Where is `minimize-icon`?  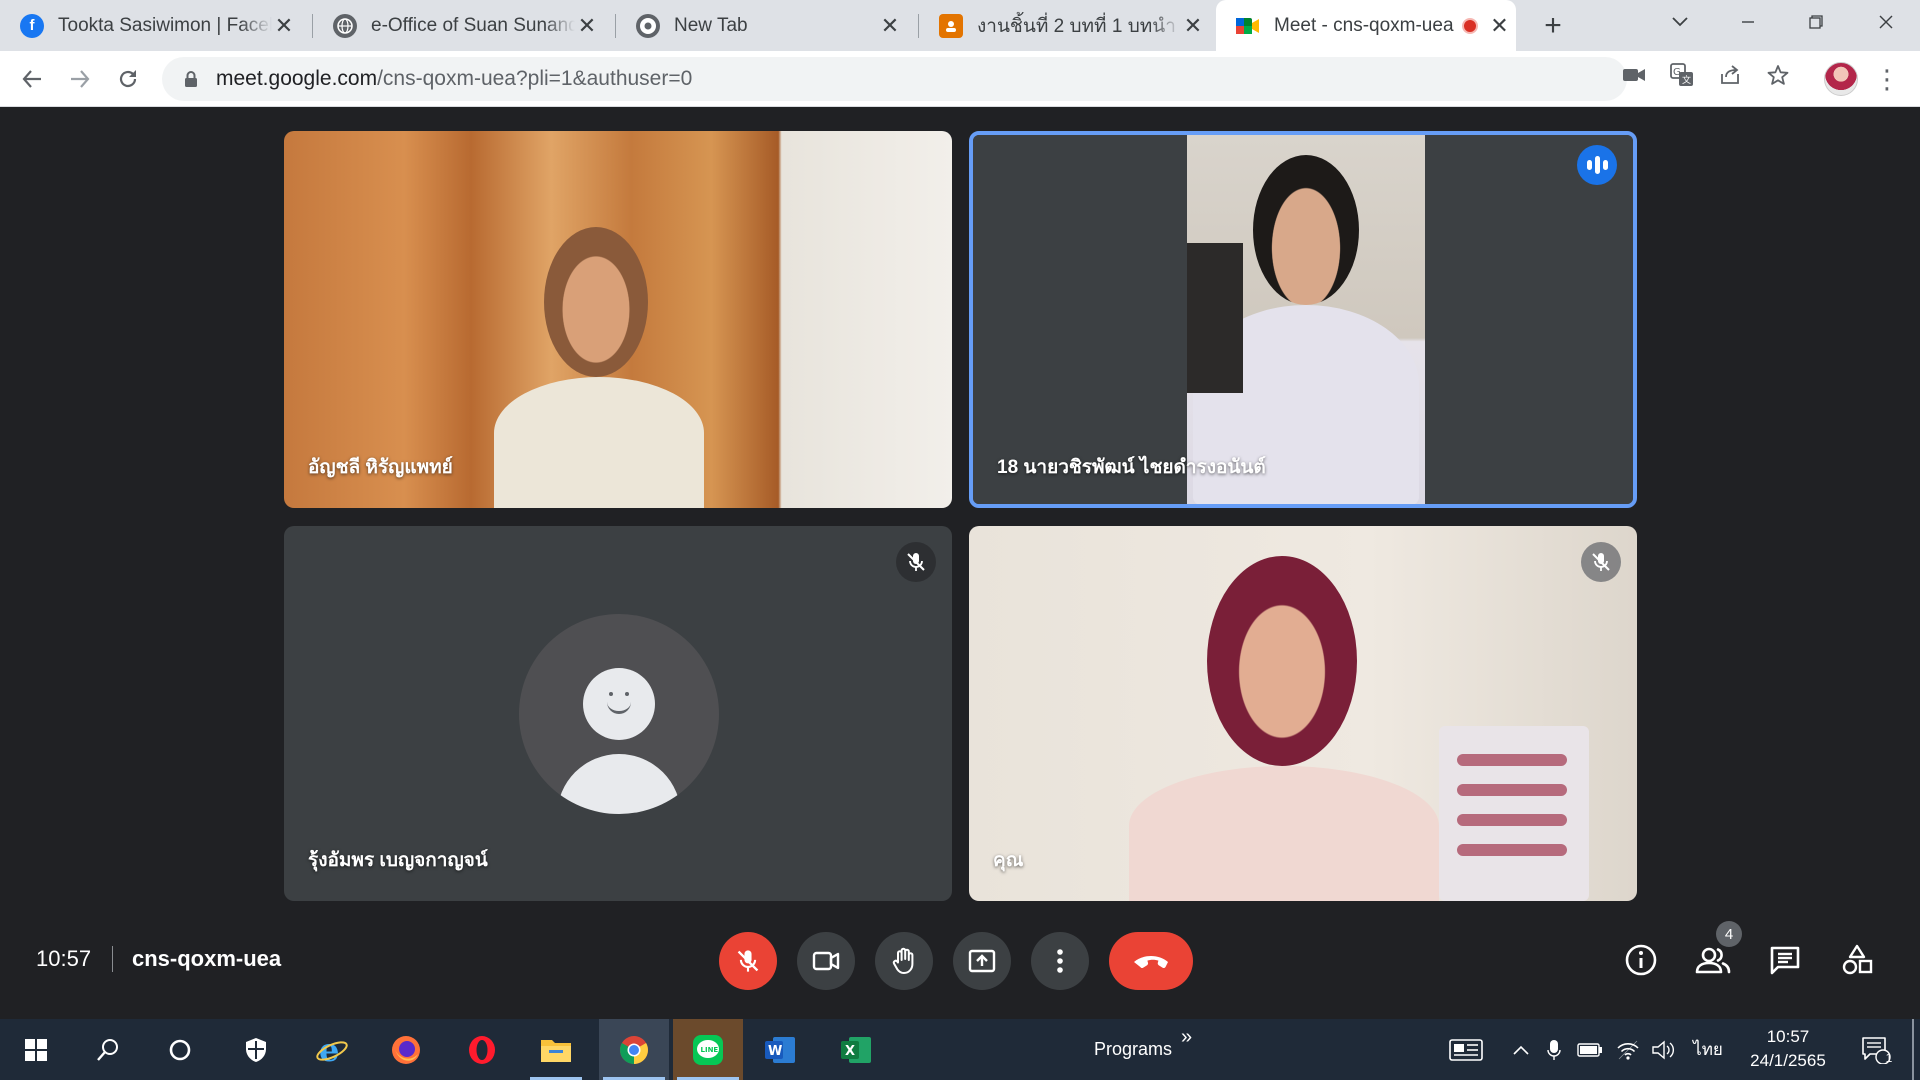 minimize-icon is located at coordinates (1748, 22).